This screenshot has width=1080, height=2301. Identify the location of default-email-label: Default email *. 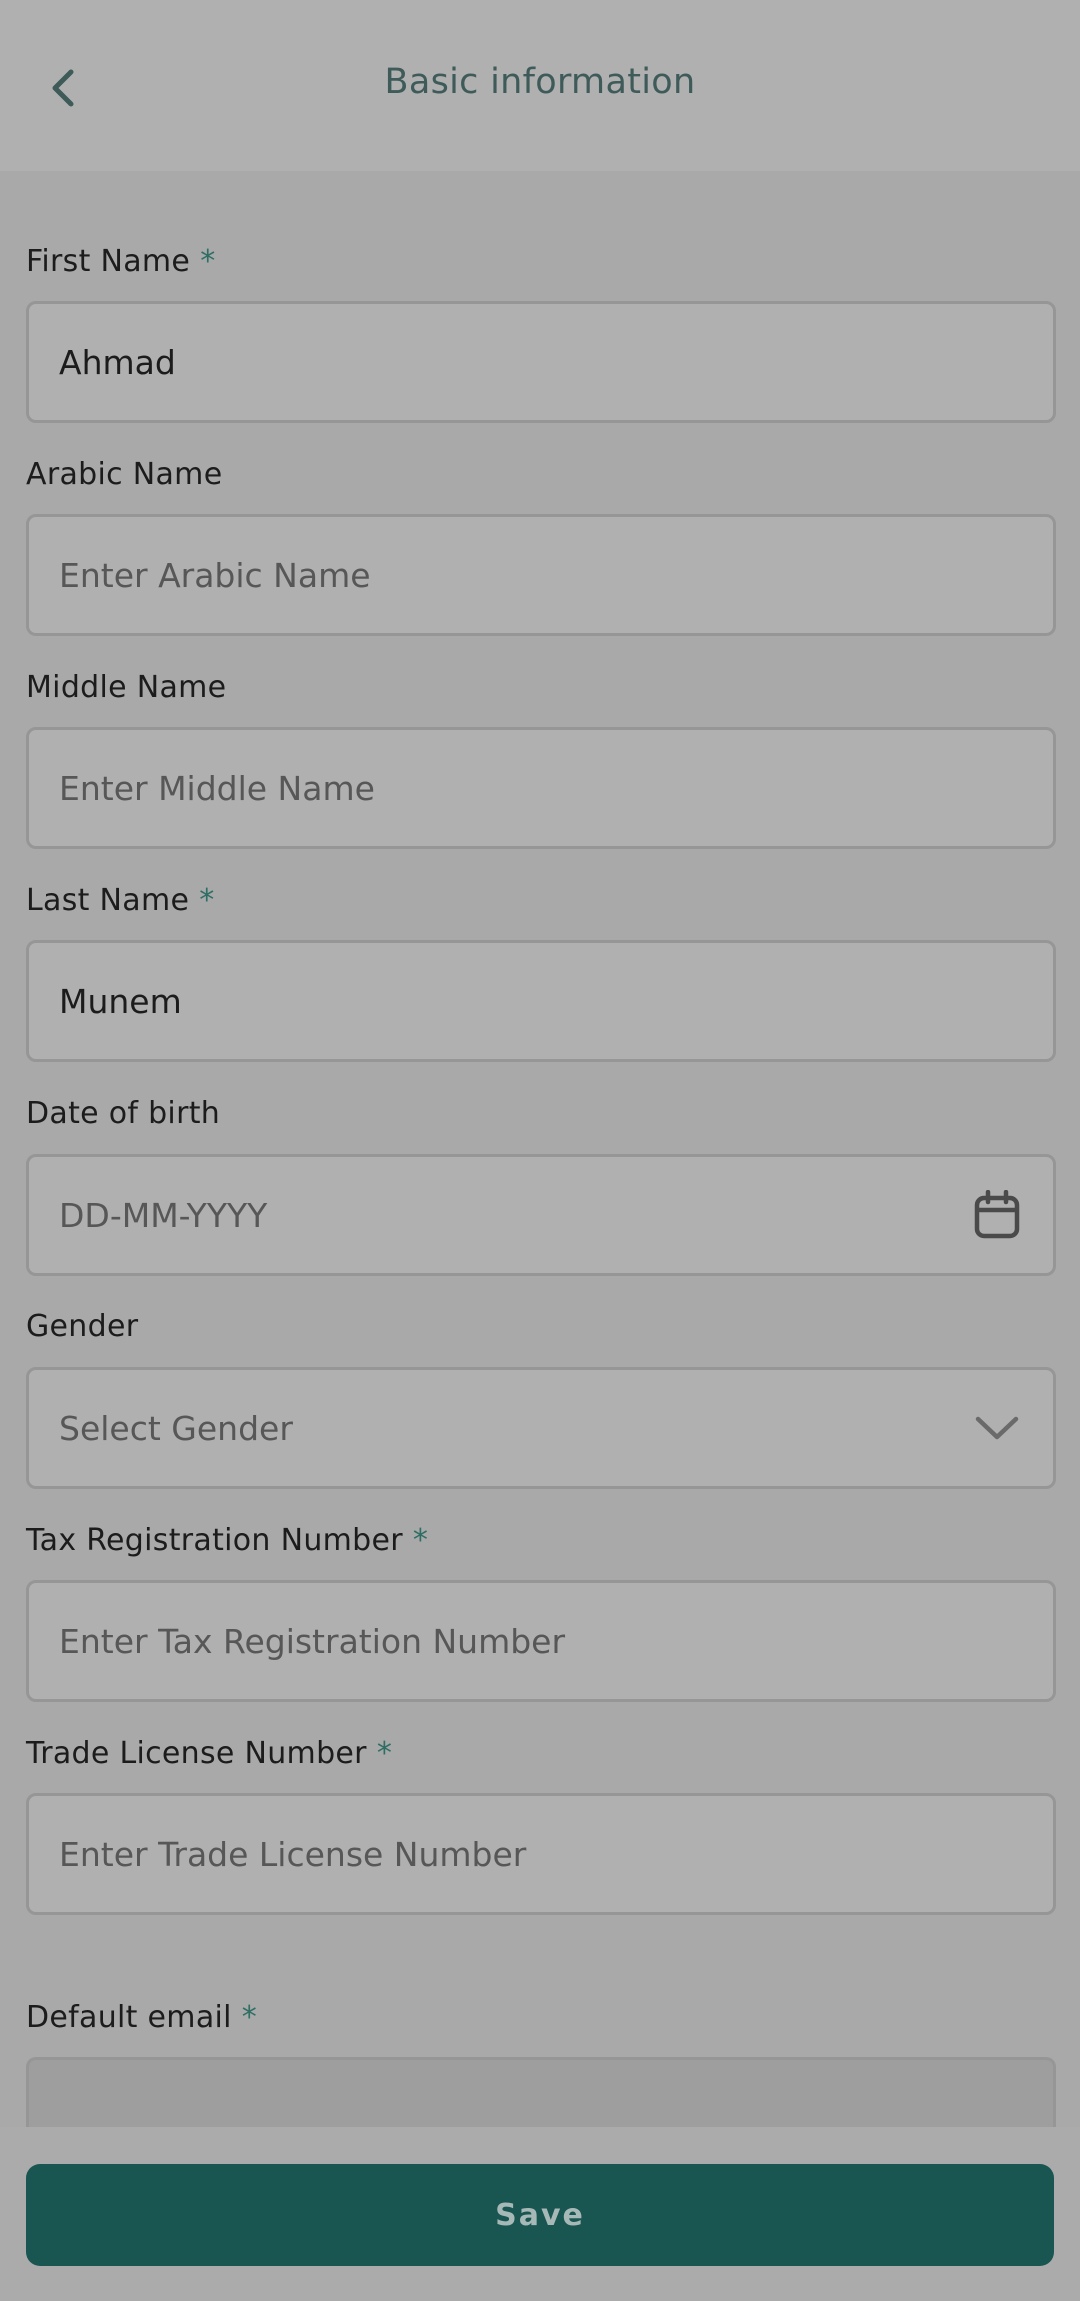
(141, 2017).